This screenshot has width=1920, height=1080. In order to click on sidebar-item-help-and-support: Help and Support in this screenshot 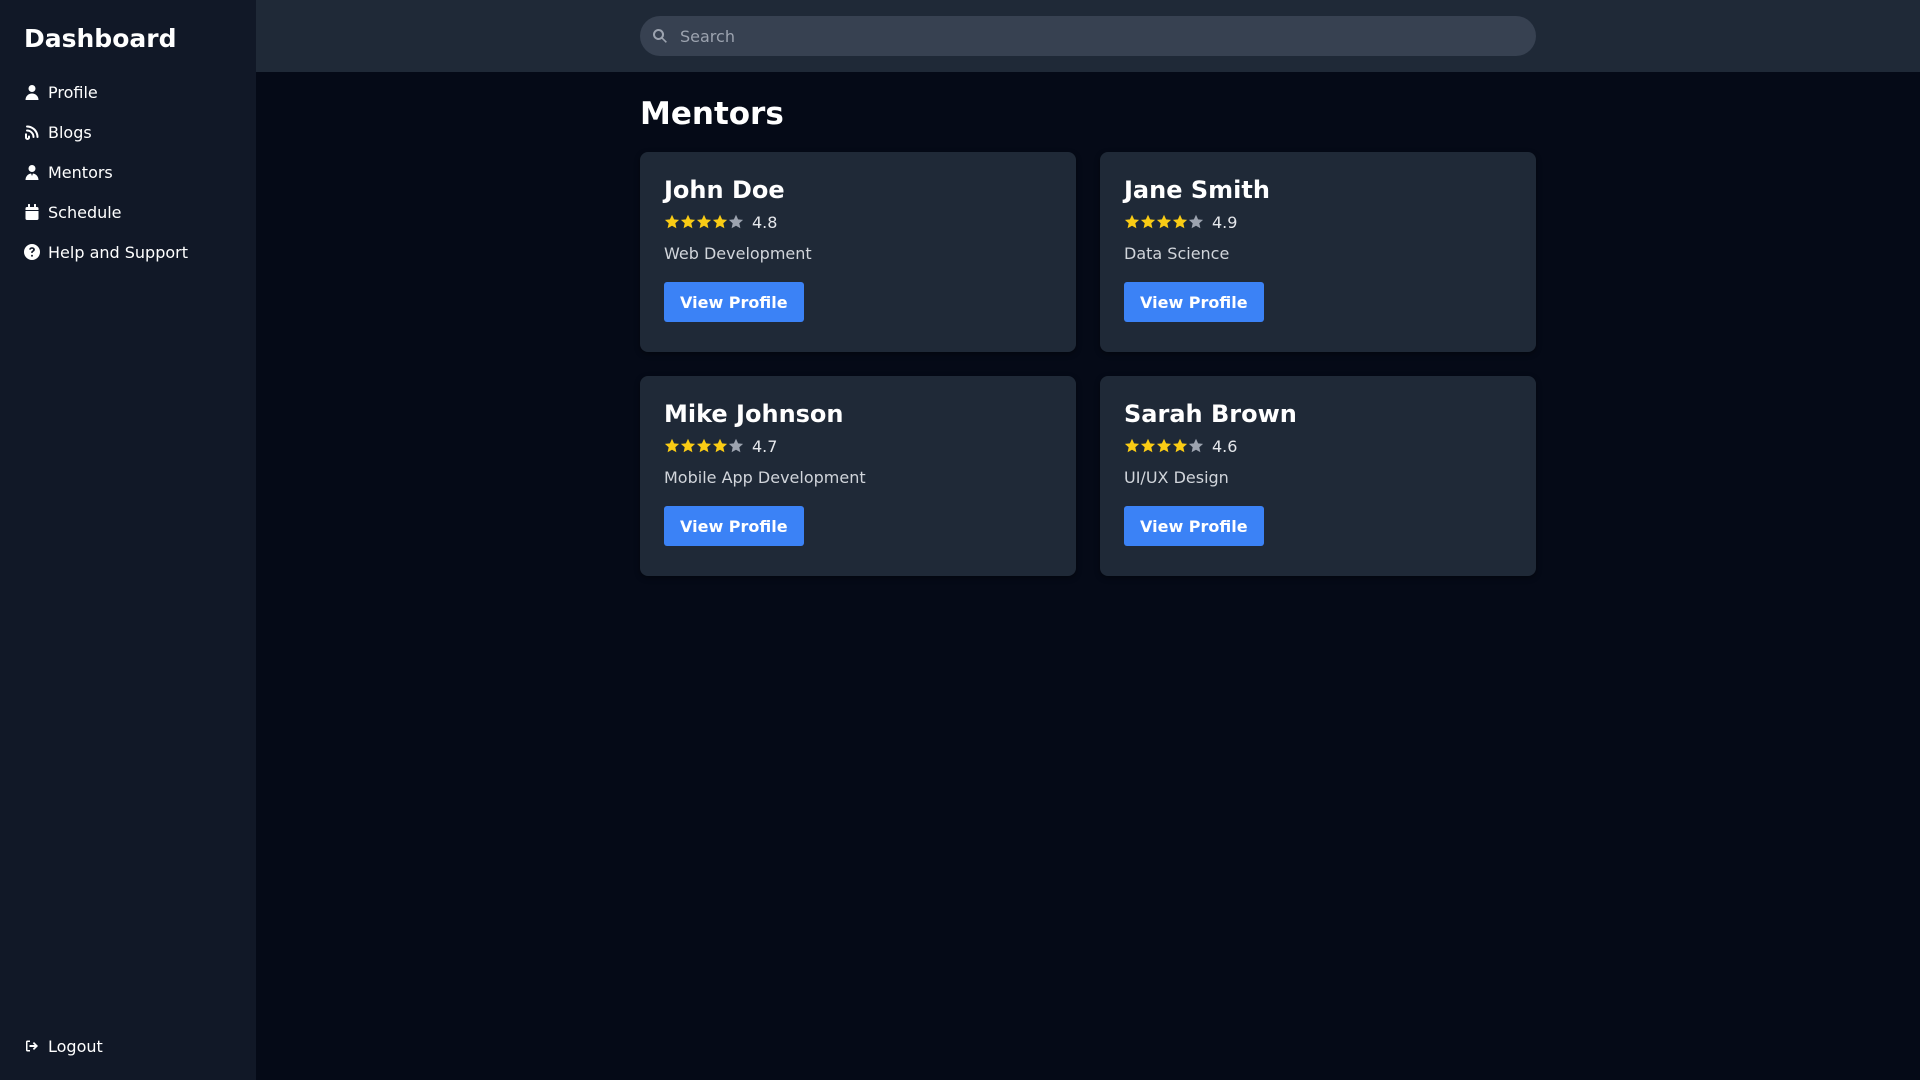, I will do `click(128, 252)`.